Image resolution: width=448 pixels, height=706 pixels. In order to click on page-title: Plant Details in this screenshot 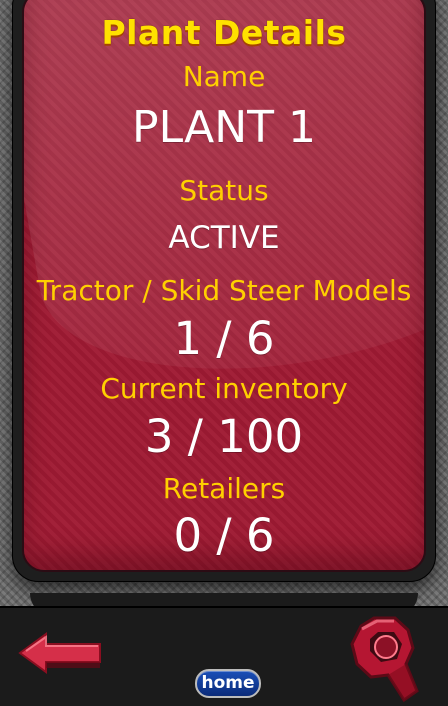, I will do `click(224, 32)`.